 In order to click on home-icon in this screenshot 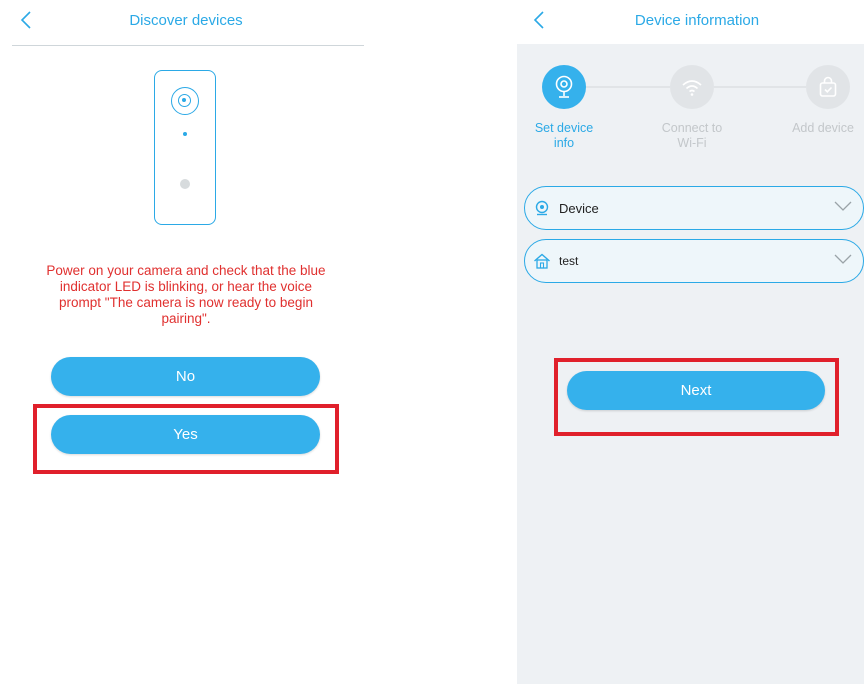, I will do `click(542, 261)`.